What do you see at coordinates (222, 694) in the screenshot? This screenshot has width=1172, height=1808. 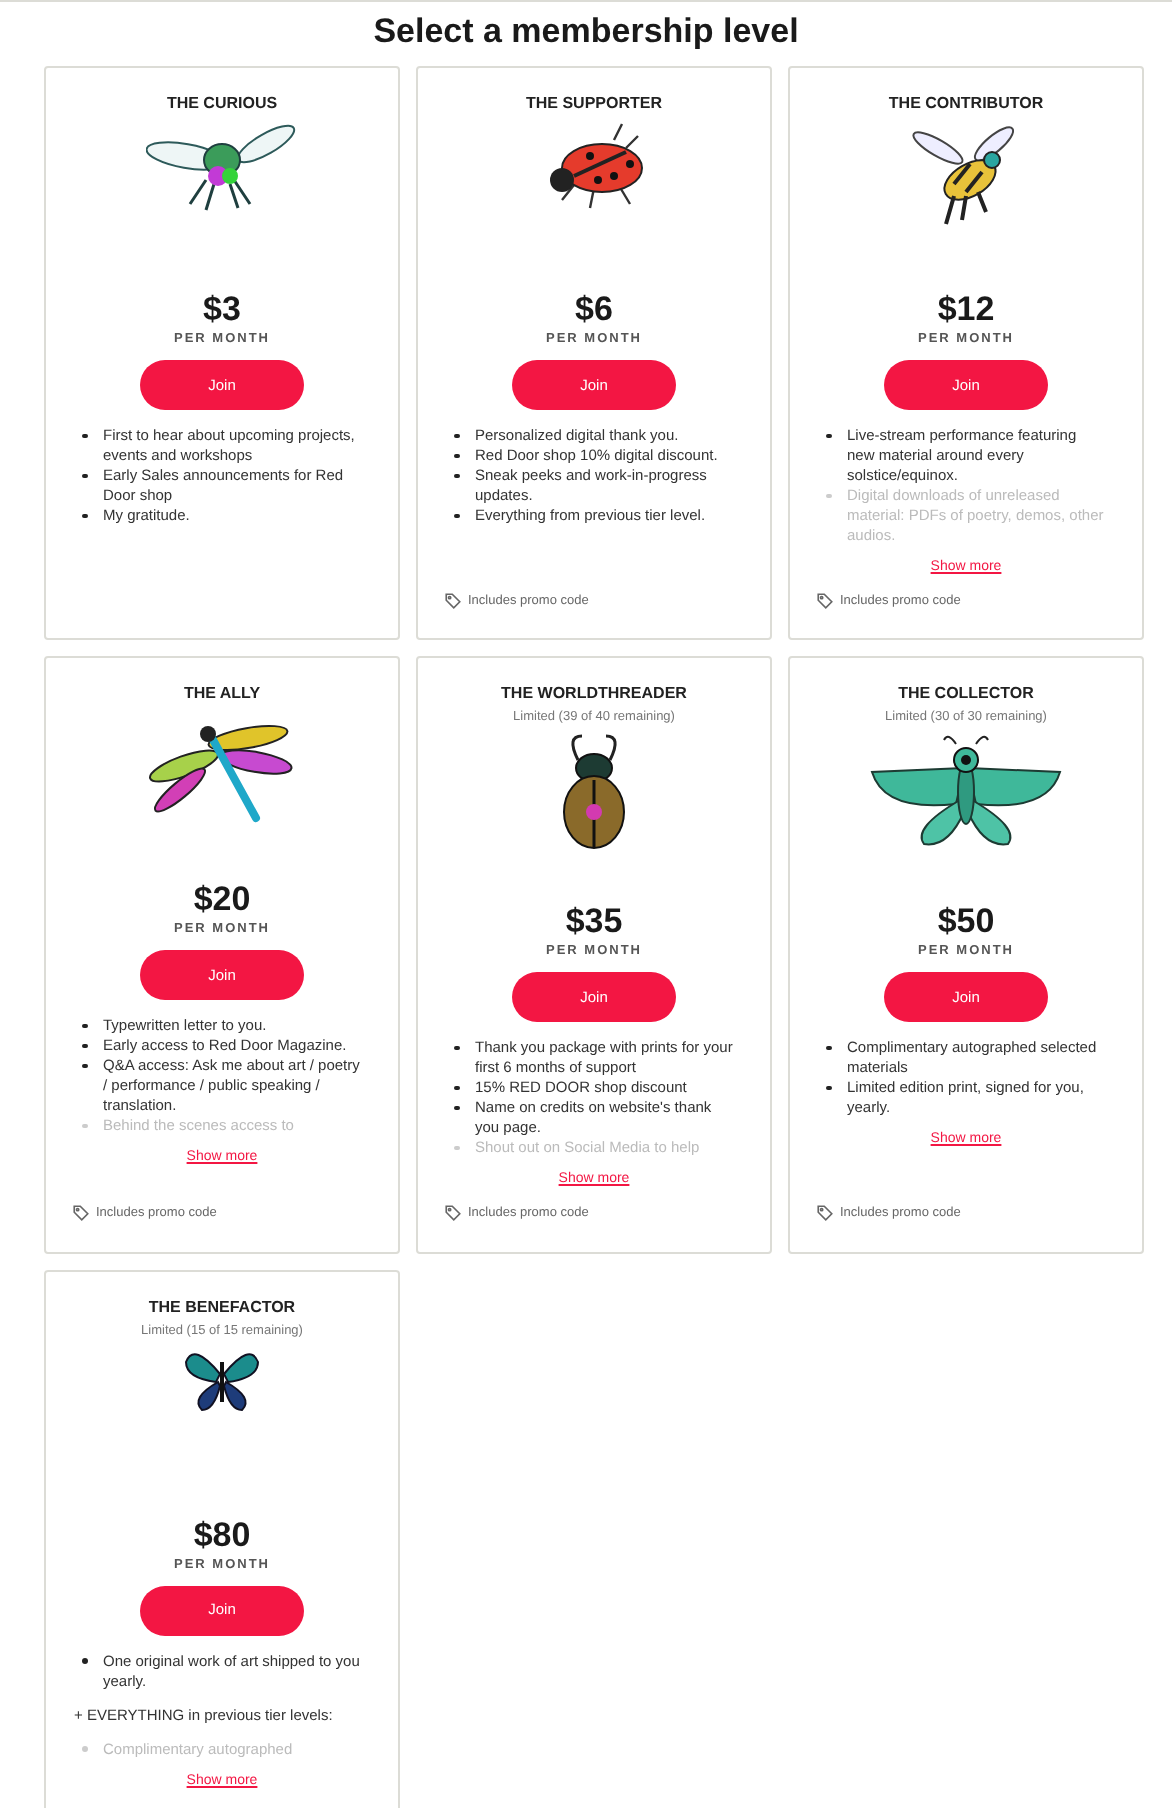 I see `tier-name: THE ALLY` at bounding box center [222, 694].